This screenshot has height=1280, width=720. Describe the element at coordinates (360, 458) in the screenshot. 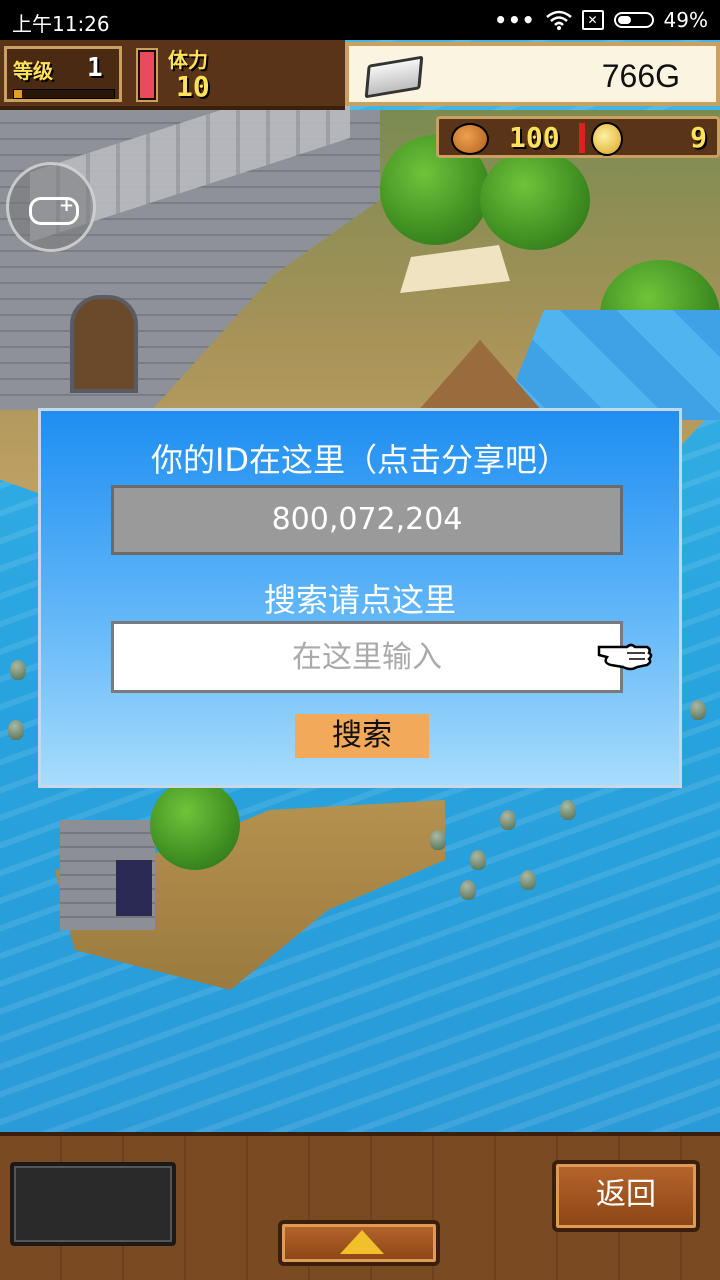

I see `dialog-title: 你的ID在这里（点击分享吧）` at that location.